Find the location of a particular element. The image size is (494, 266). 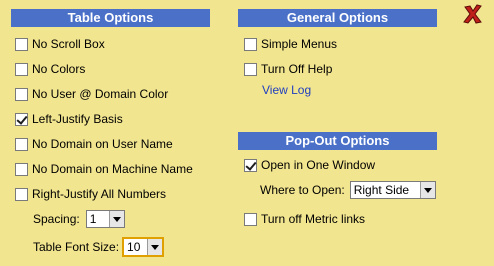

turn-off-help-checkbox is located at coordinates (250, 69).